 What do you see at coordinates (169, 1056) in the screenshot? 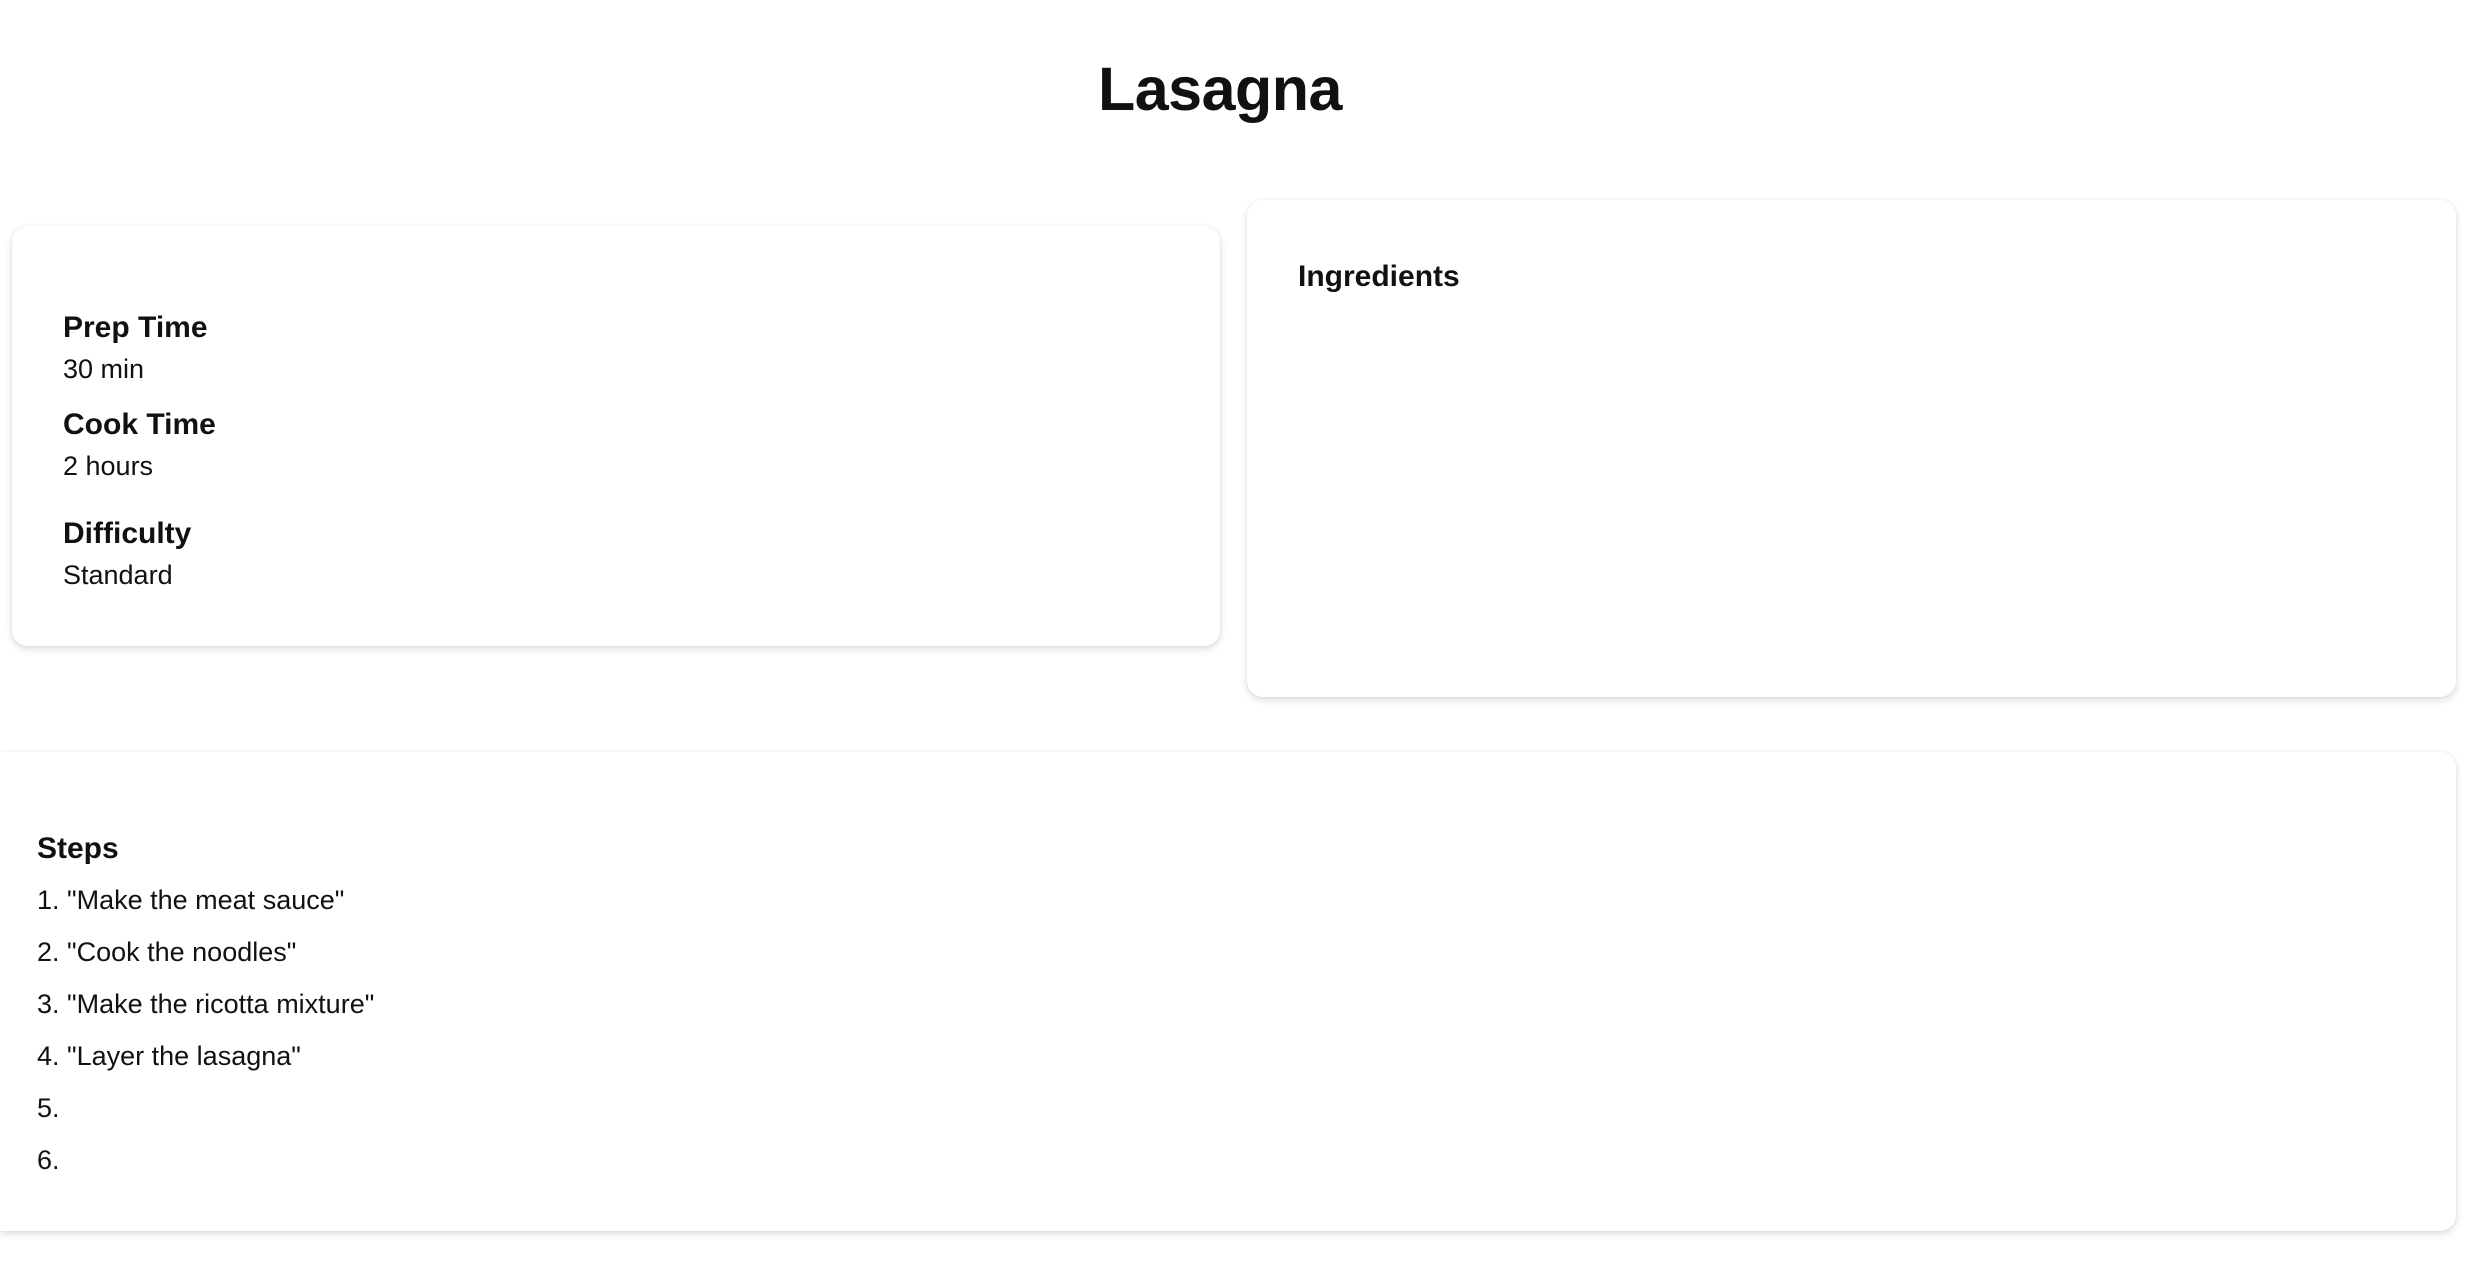
I see `step-item: 4. "Layer the lasagna"` at bounding box center [169, 1056].